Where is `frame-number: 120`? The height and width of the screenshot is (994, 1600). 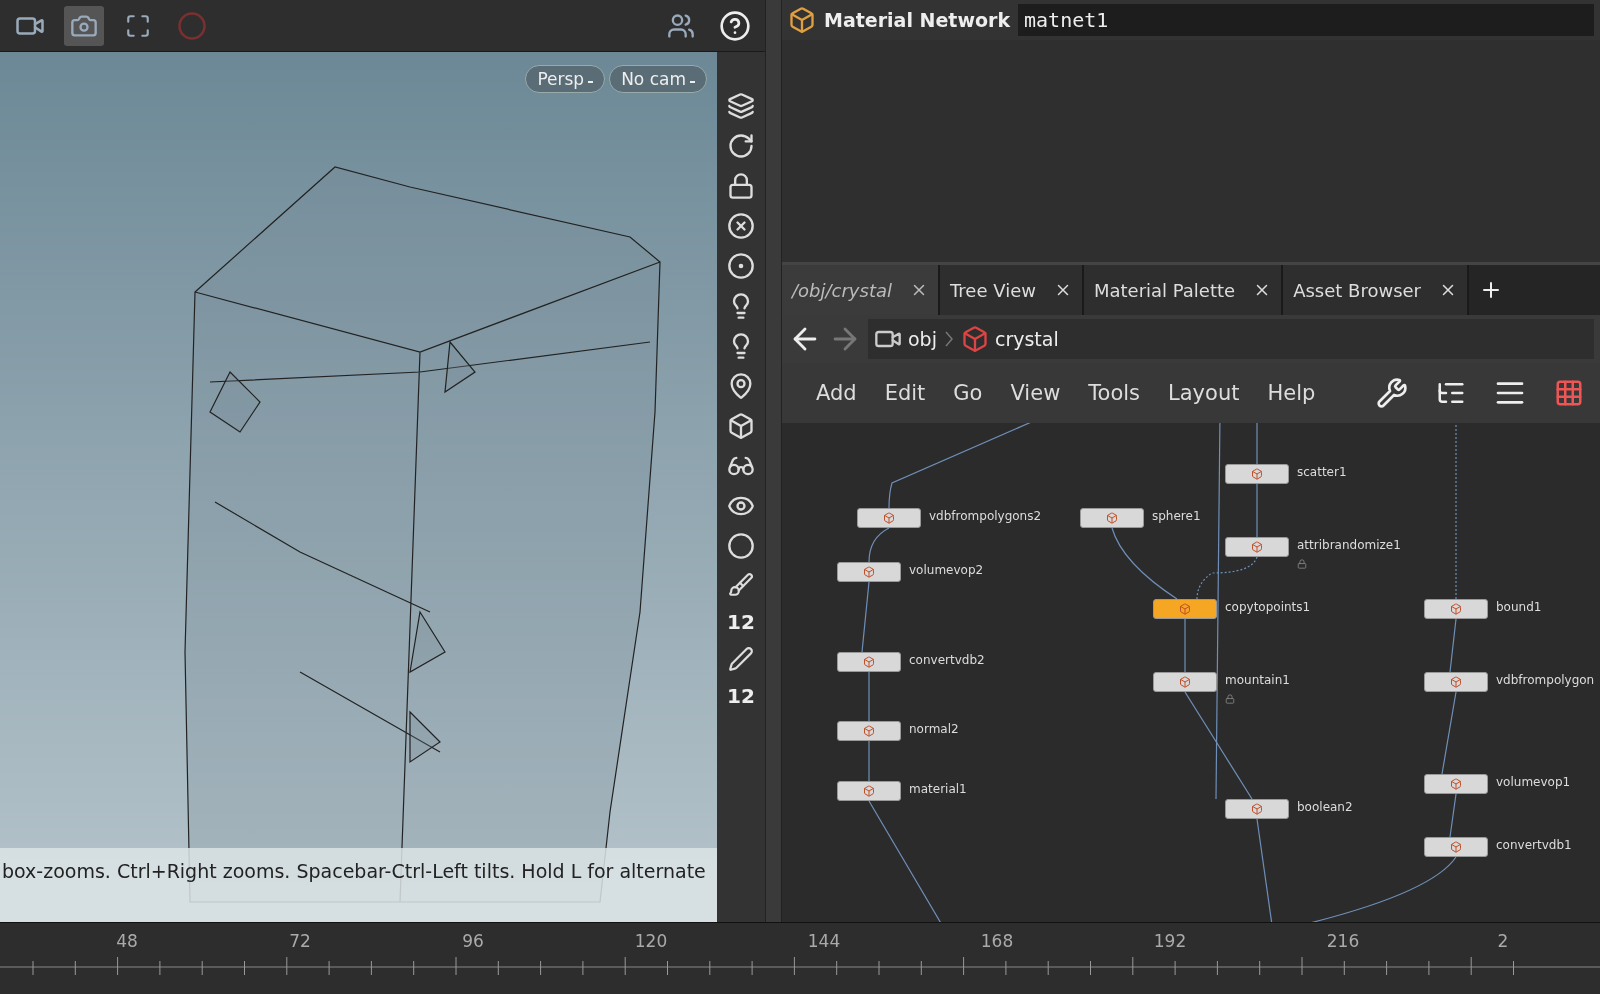
frame-number: 120 is located at coordinates (651, 941).